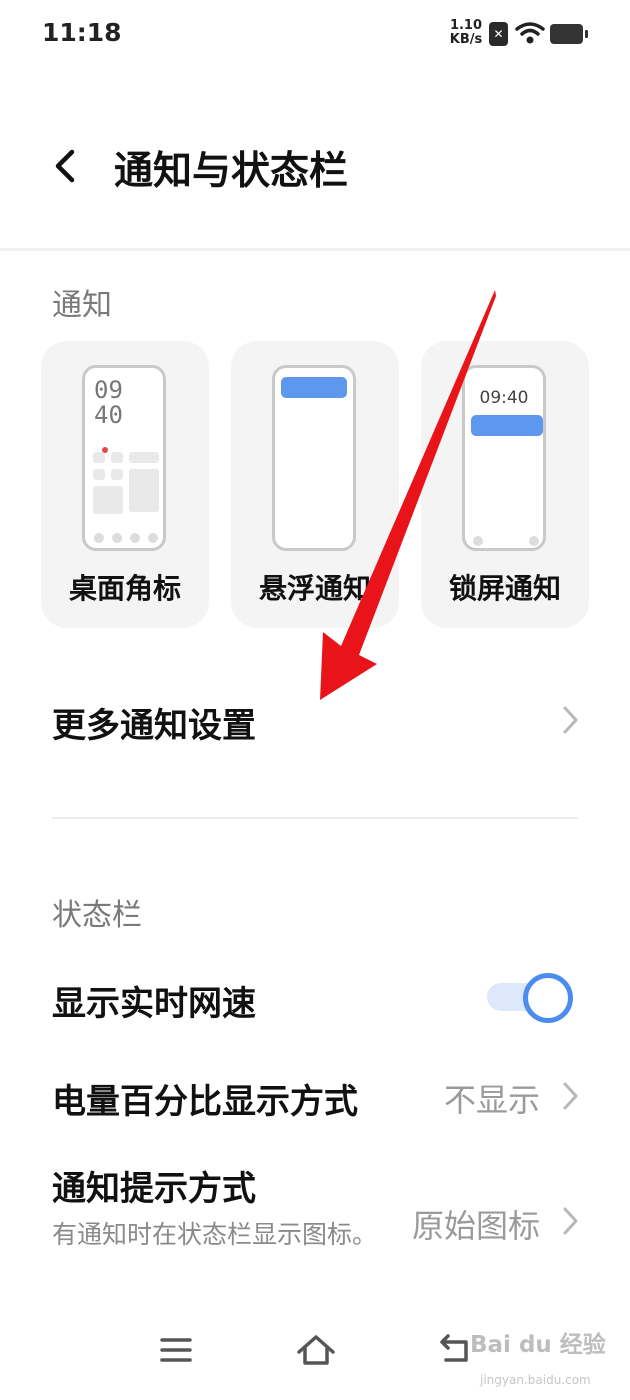  Describe the element at coordinates (108, 390) in the screenshot. I see `mock-clock-hour: 09` at that location.